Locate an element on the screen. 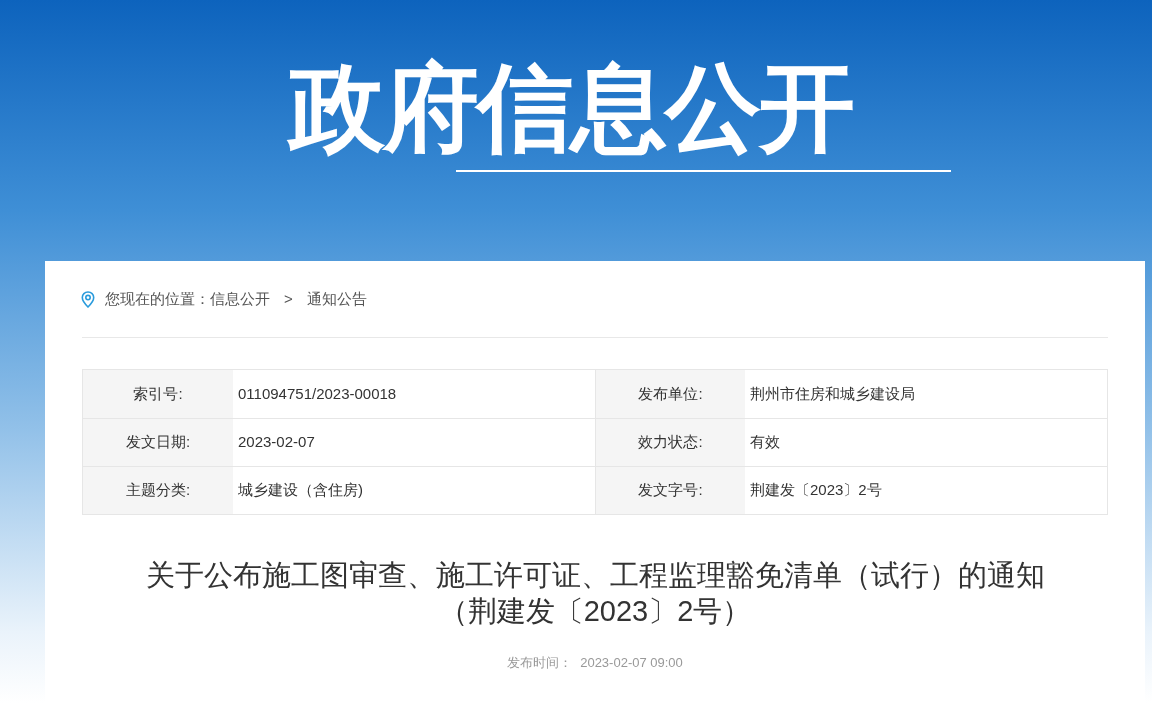 The image size is (1152, 703). field-label: 主题分类: is located at coordinates (158, 490).